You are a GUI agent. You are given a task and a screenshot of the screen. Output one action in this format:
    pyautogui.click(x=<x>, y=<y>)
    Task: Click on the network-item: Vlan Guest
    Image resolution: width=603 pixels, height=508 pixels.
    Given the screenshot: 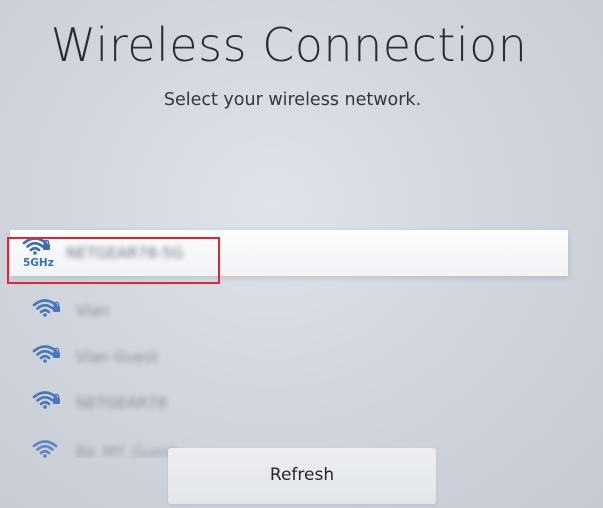 What is the action you would take?
    pyautogui.click(x=288, y=357)
    